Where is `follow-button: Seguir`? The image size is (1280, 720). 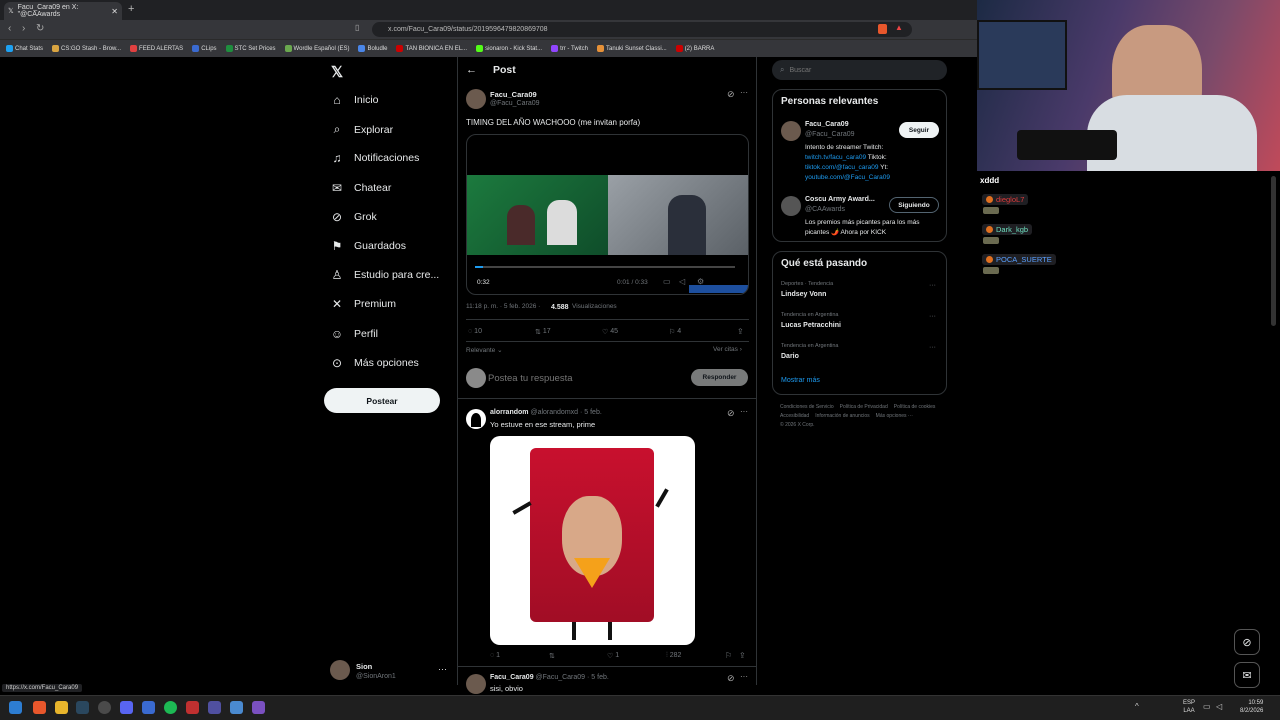
follow-button: Seguir is located at coordinates (919, 130).